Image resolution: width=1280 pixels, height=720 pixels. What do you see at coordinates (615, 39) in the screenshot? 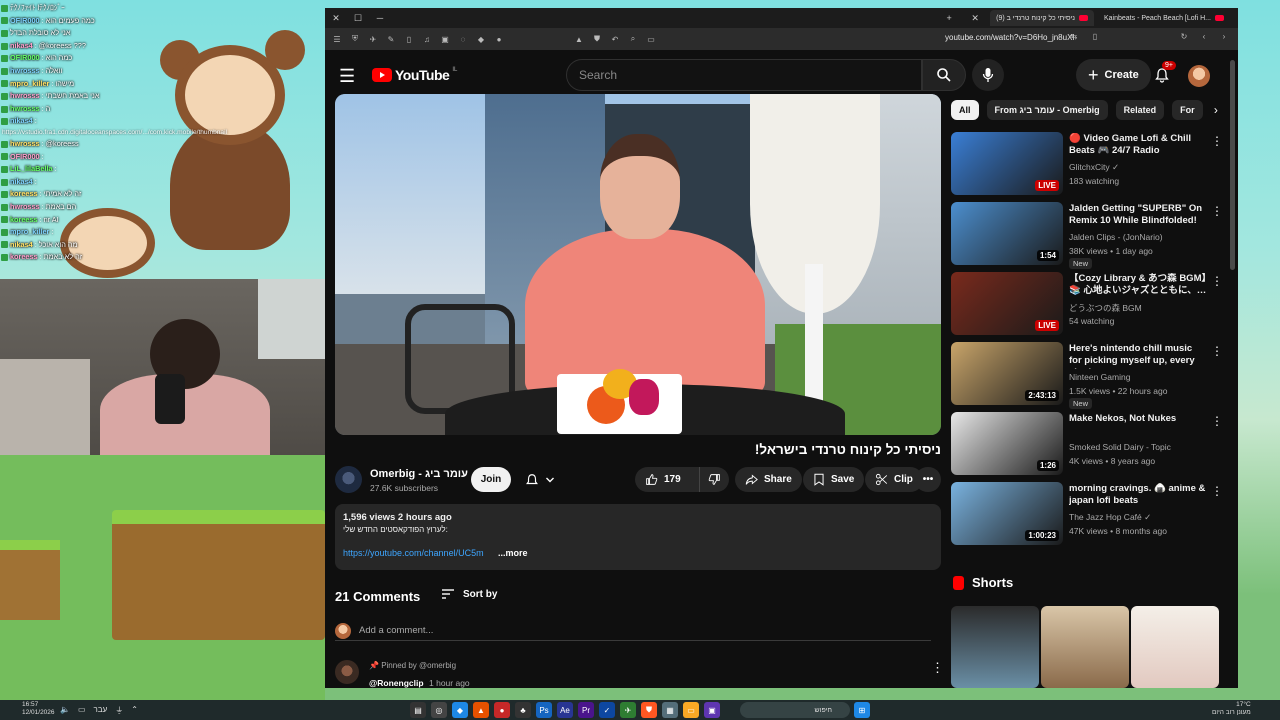
I see `undo-icon: ↶` at bounding box center [615, 39].